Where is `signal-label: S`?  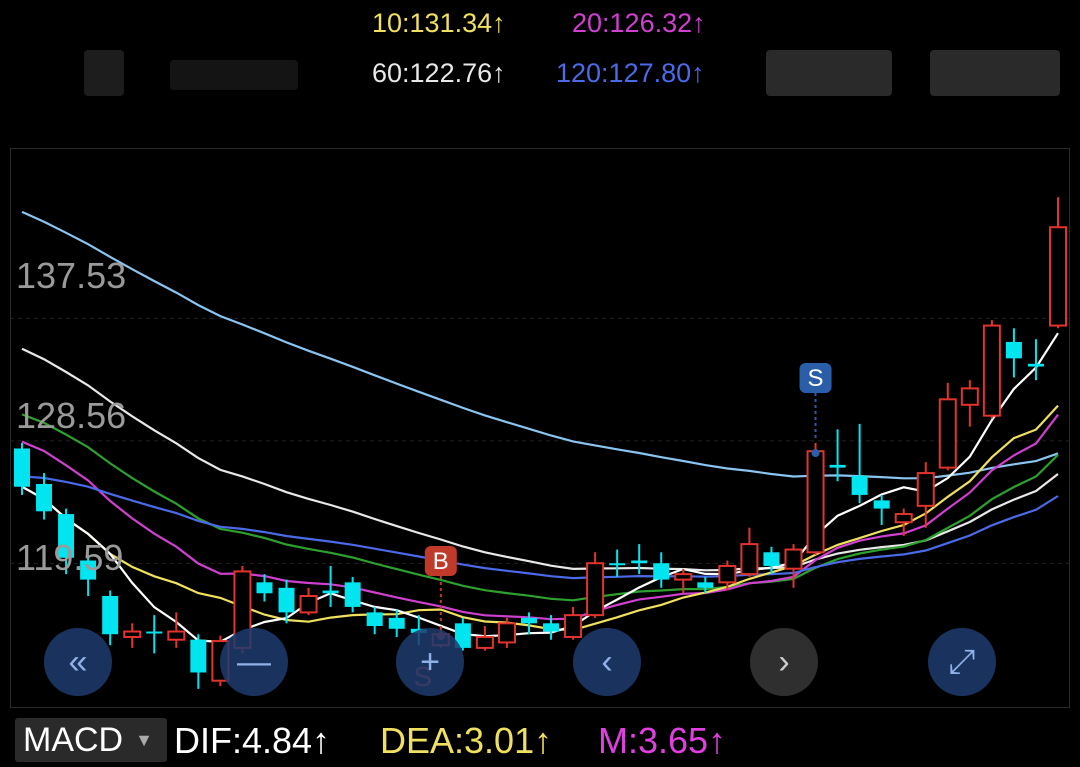 signal-label: S is located at coordinates (816, 378).